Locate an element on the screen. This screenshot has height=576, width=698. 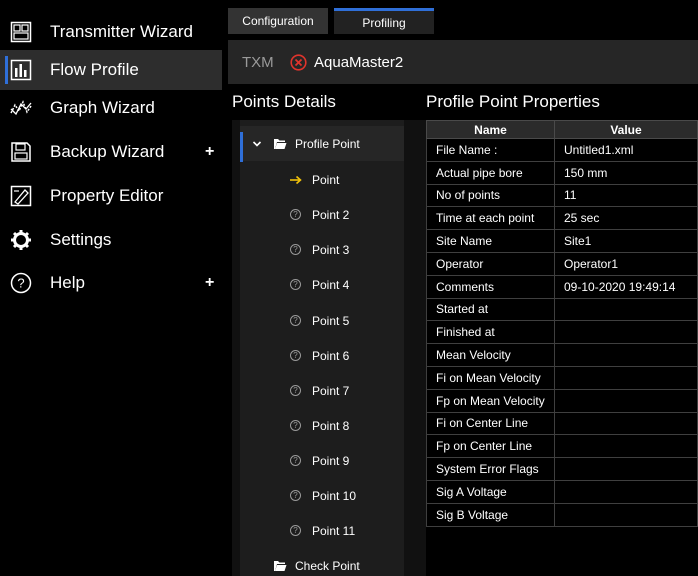
tree-node-label: Profile Point is located at coordinates (327, 143).